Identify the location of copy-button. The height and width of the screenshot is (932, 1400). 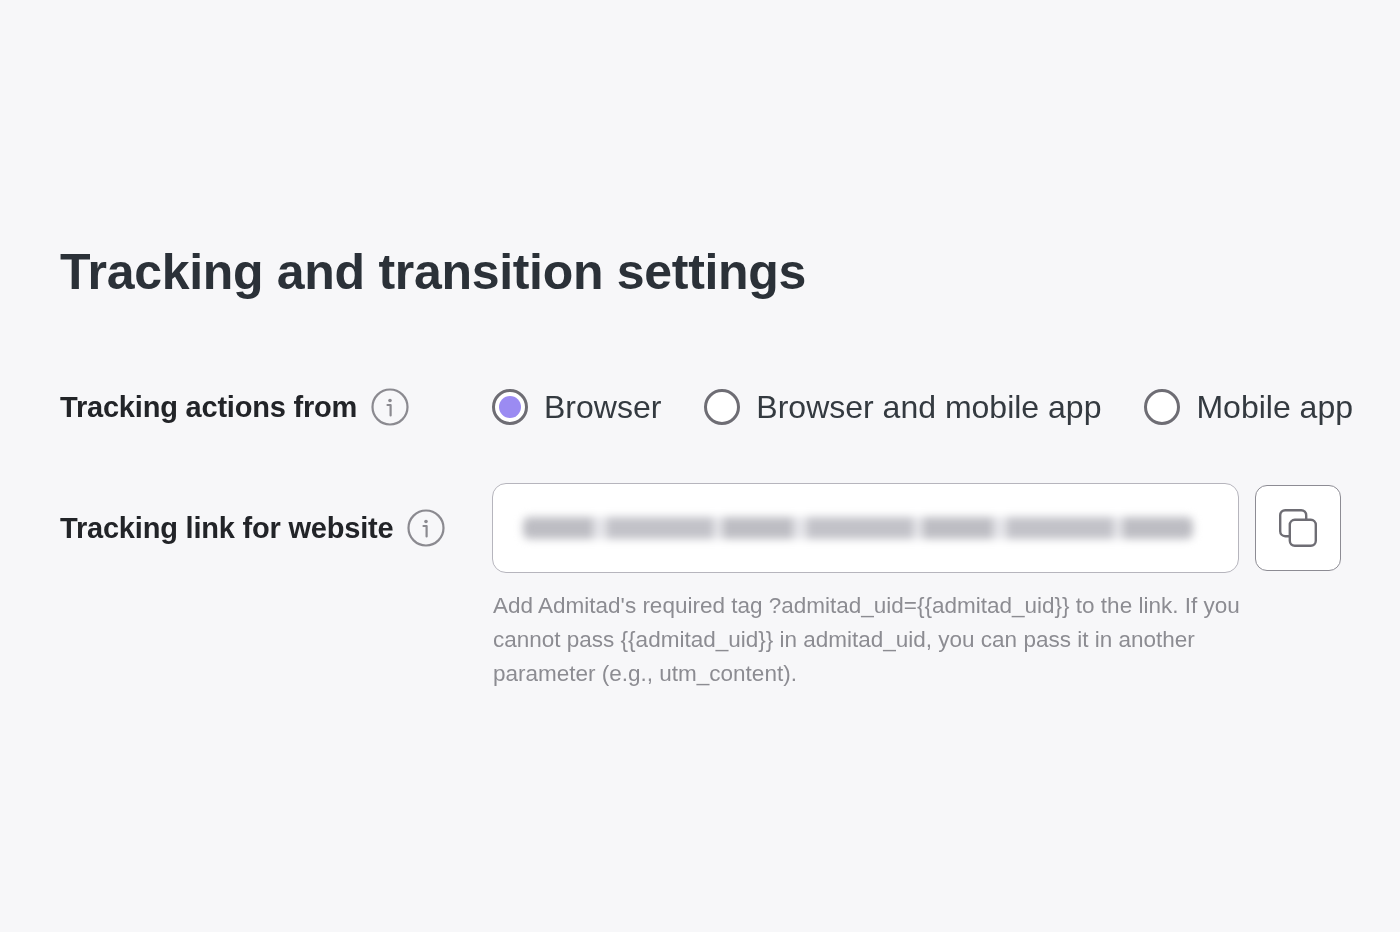
(1298, 528).